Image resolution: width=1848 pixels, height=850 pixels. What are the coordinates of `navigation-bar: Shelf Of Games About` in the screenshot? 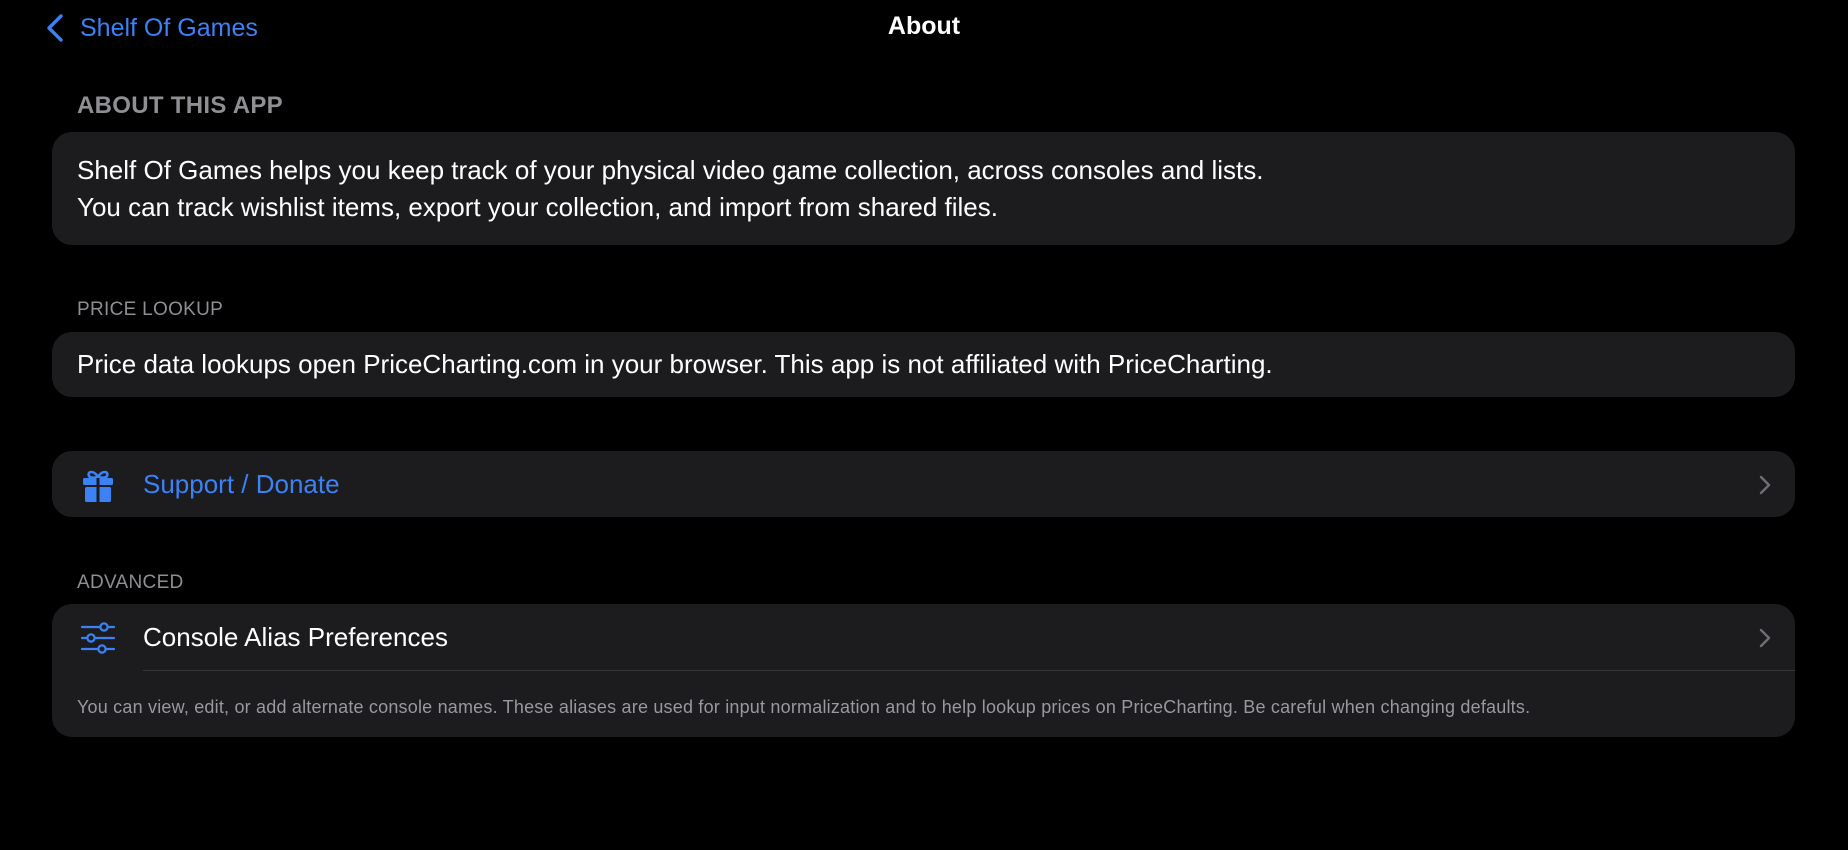 It's located at (924, 28).